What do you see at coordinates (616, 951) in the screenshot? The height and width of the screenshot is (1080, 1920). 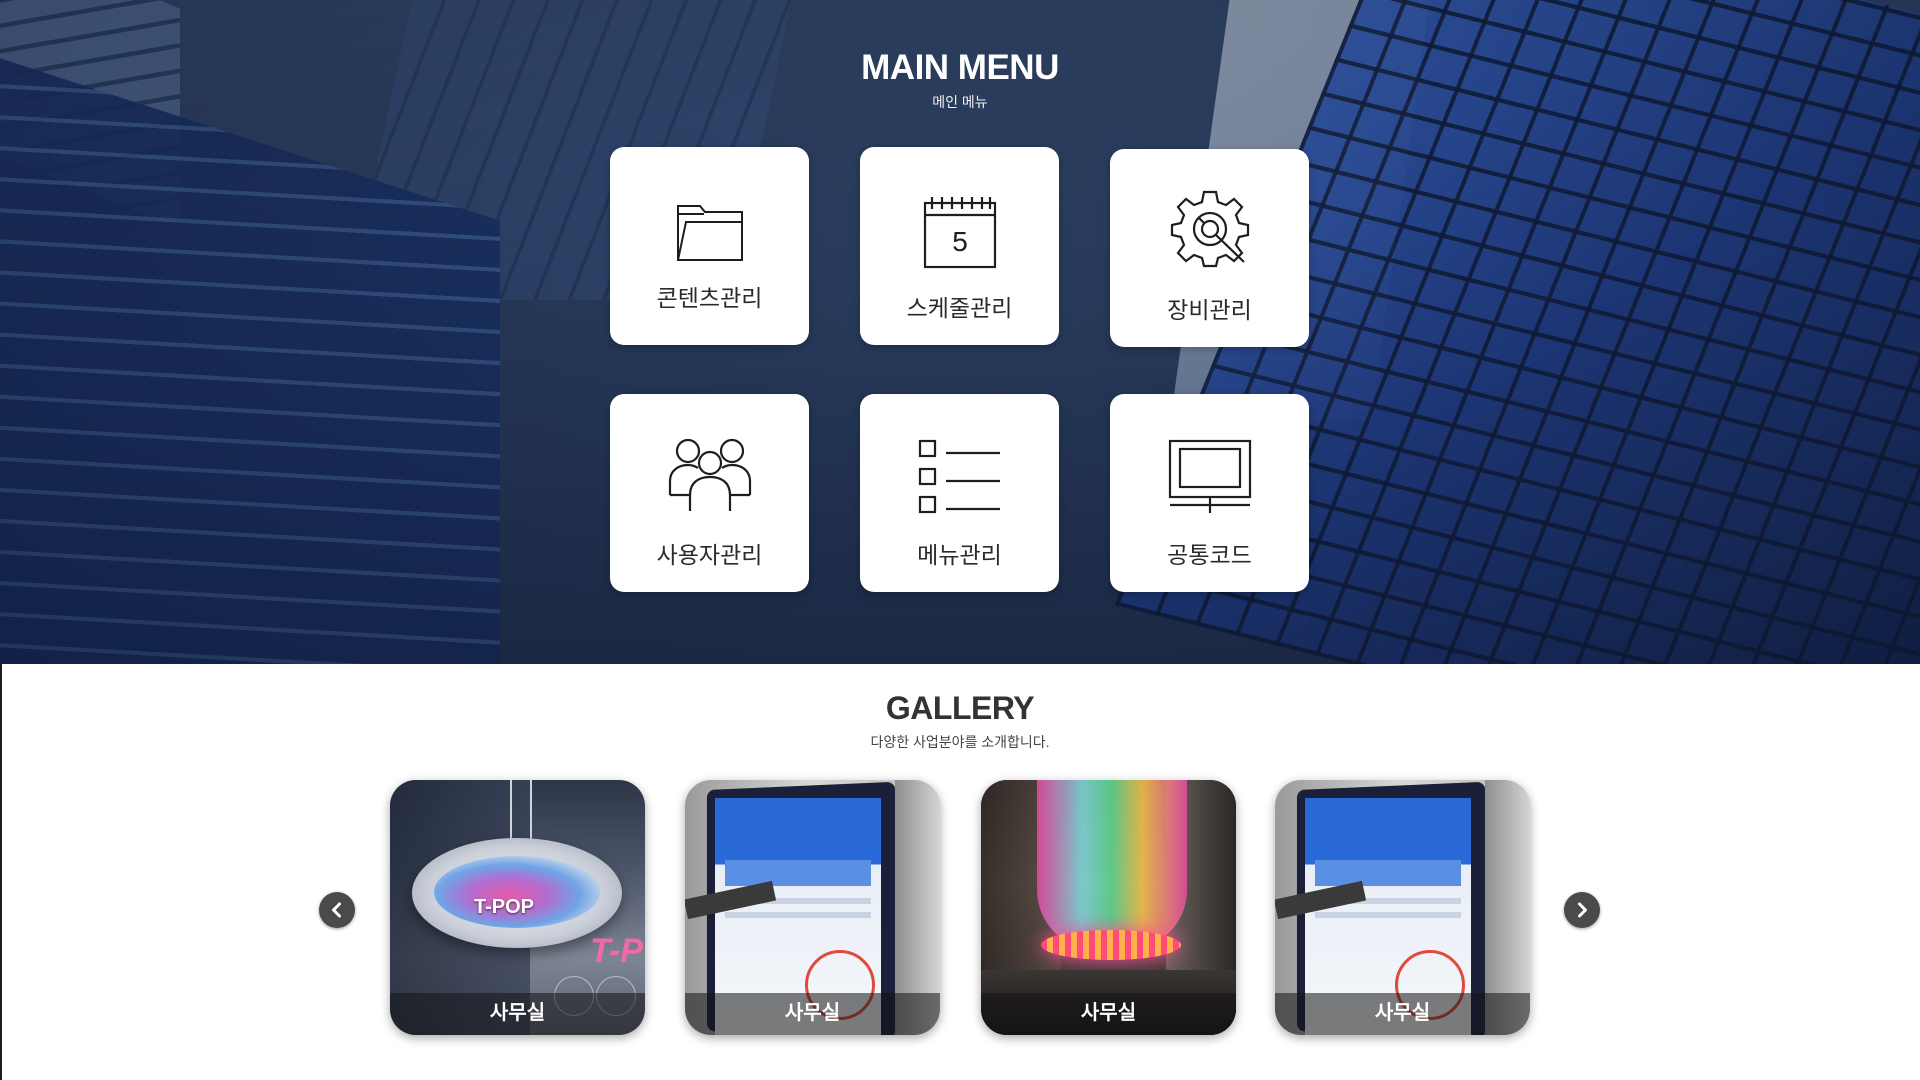 I see `gallery-overlay-text: T-P` at bounding box center [616, 951].